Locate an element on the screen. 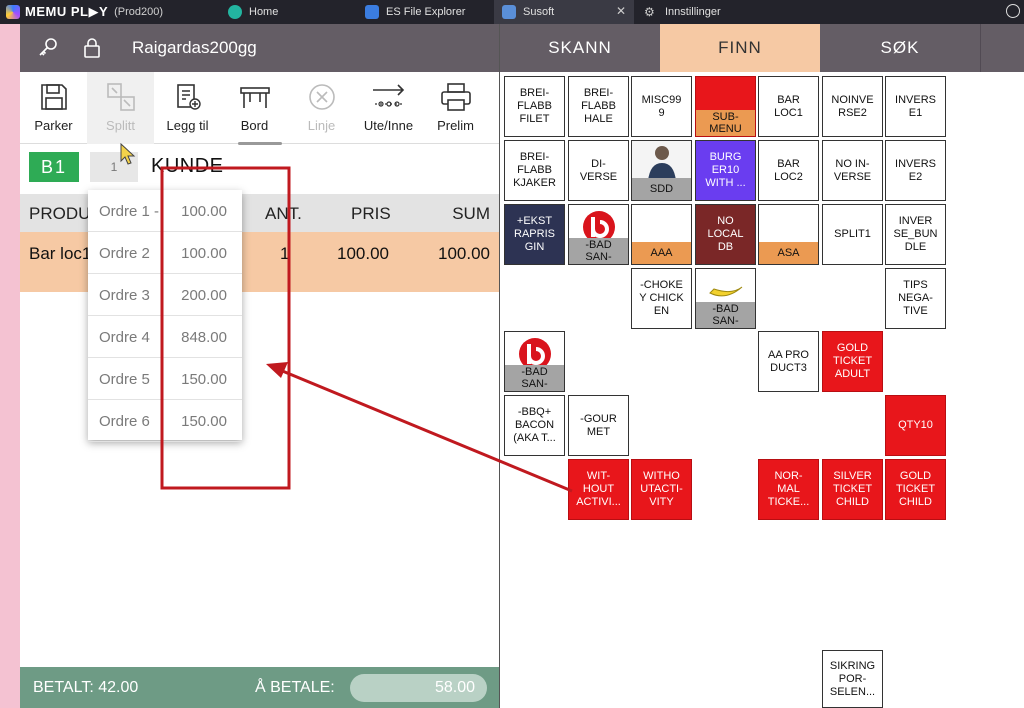 The image size is (1024, 708). splitt-button: Splitt is located at coordinates (120, 108).